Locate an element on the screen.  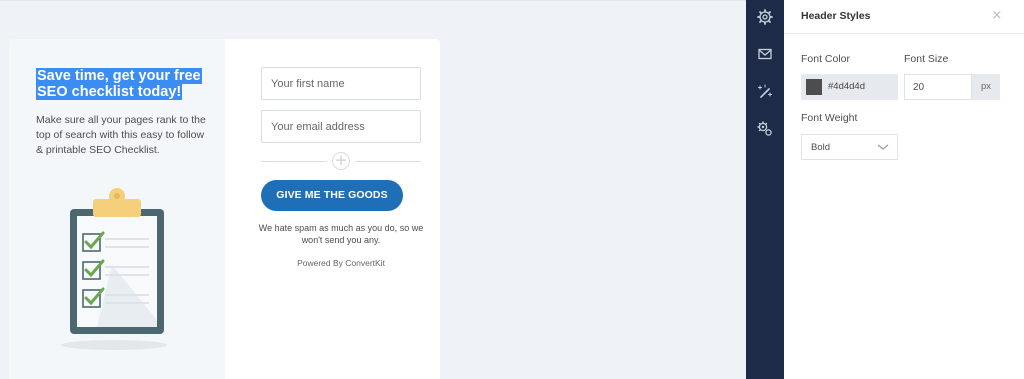
magic-wand-icon is located at coordinates (765, 92).